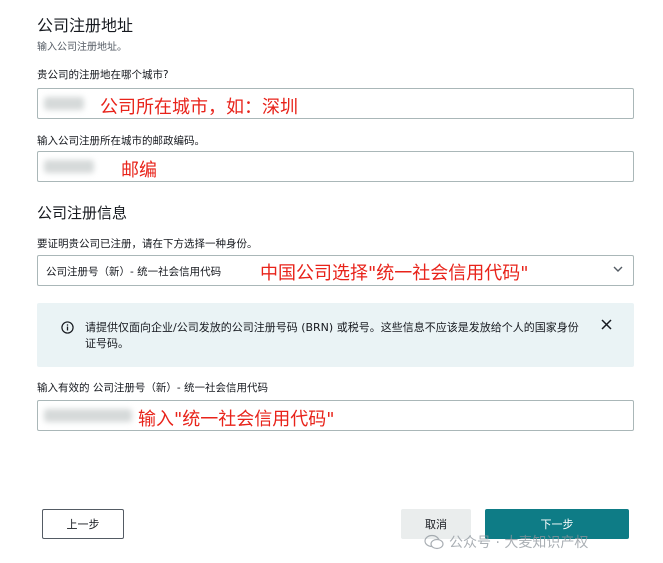 The image size is (663, 563). Describe the element at coordinates (139, 170) in the screenshot. I see `postal-annotation: 邮编` at that location.